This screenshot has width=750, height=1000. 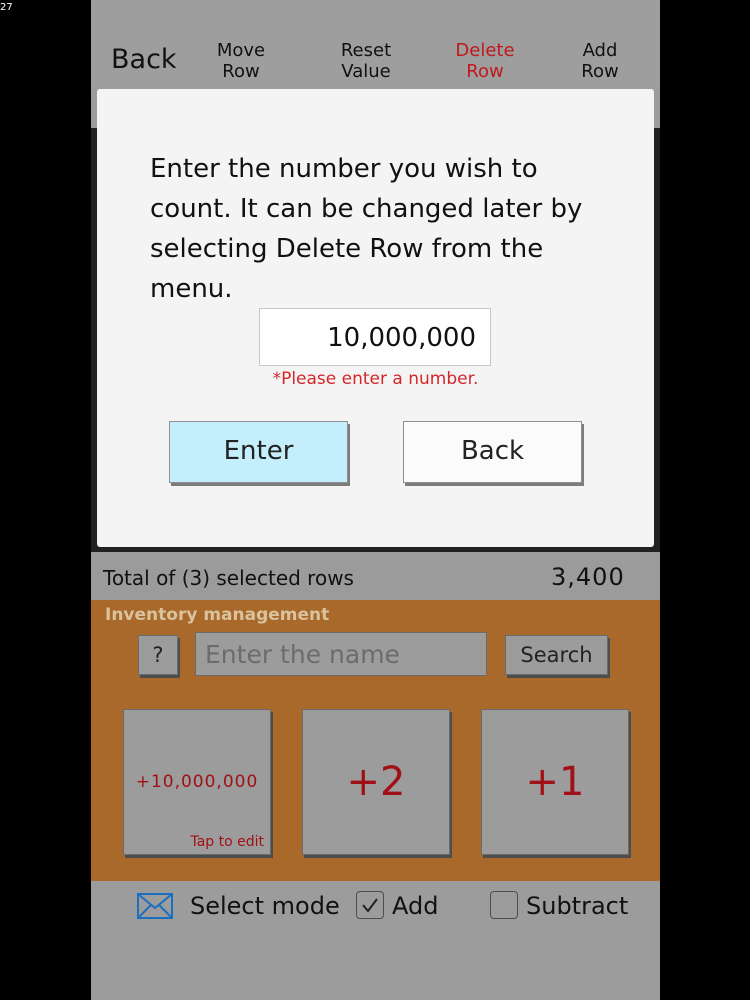 I want to click on delete-row-label-2: Row, so click(x=485, y=71).